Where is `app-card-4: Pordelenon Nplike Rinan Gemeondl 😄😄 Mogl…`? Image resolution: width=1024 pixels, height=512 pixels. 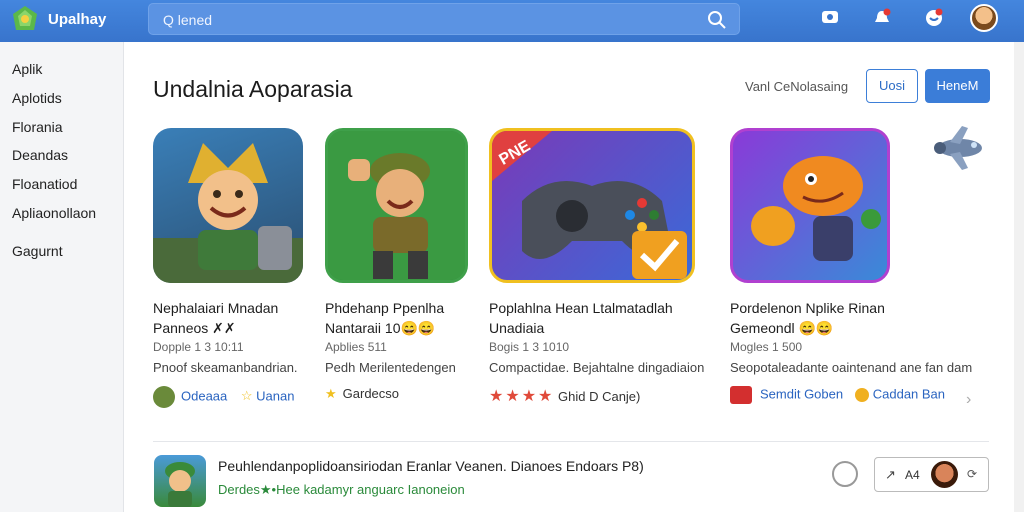
app-card-4: Pordelenon Nplike Rinan Gemeondl 😄😄 Mogl… is located at coordinates (851, 273).